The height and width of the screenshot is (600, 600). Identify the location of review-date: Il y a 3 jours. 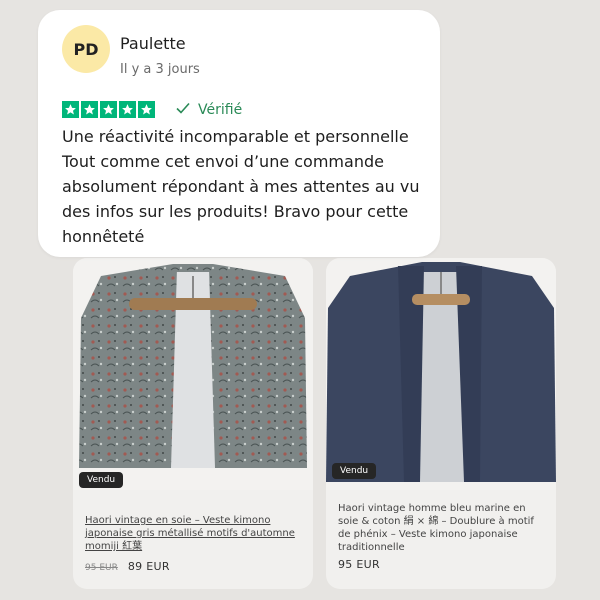
(160, 69).